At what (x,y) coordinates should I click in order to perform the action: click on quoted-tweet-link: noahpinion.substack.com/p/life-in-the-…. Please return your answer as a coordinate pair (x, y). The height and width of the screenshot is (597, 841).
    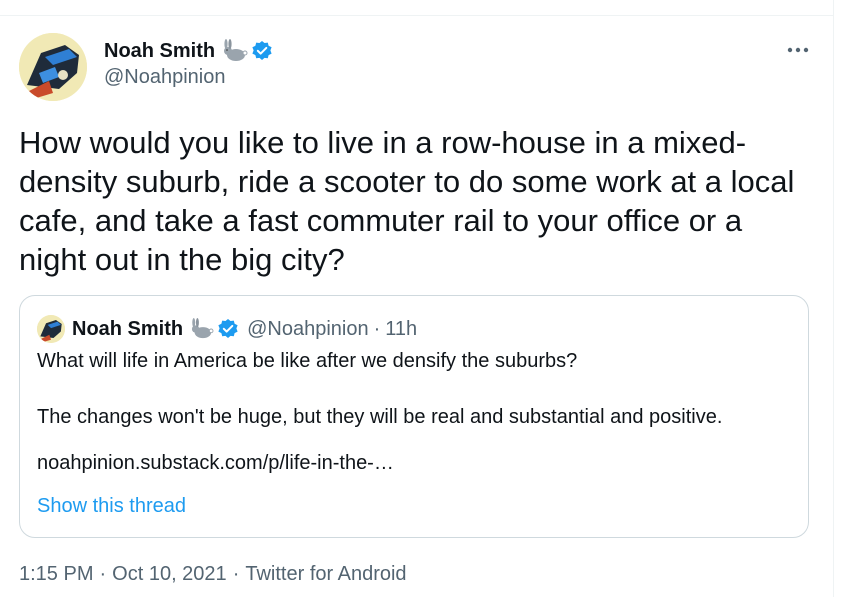
    Looking at the image, I should click on (215, 463).